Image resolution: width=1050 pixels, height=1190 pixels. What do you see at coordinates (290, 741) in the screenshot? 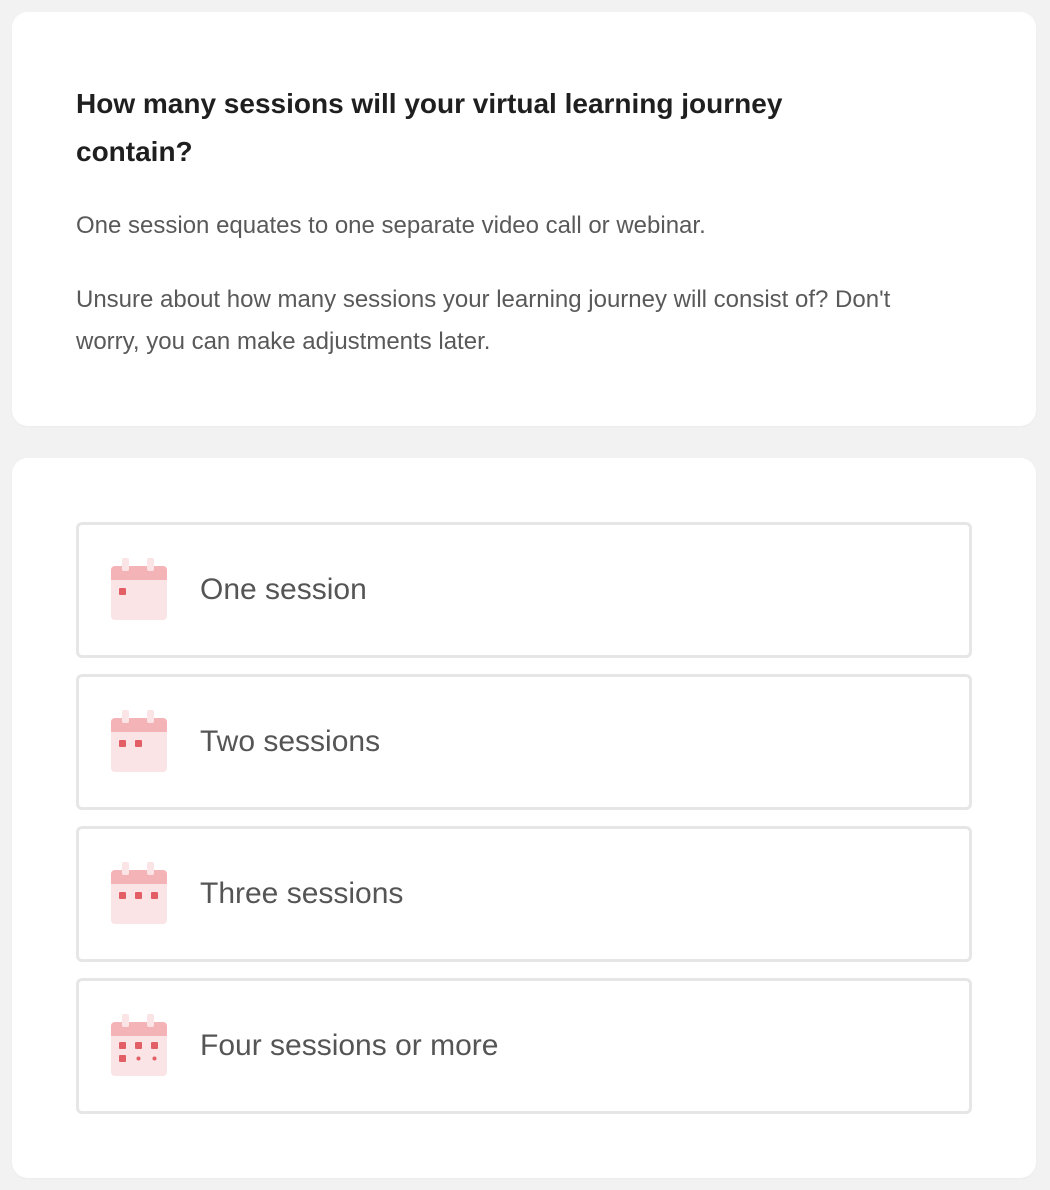
I see `option-label: Two sessions` at bounding box center [290, 741].